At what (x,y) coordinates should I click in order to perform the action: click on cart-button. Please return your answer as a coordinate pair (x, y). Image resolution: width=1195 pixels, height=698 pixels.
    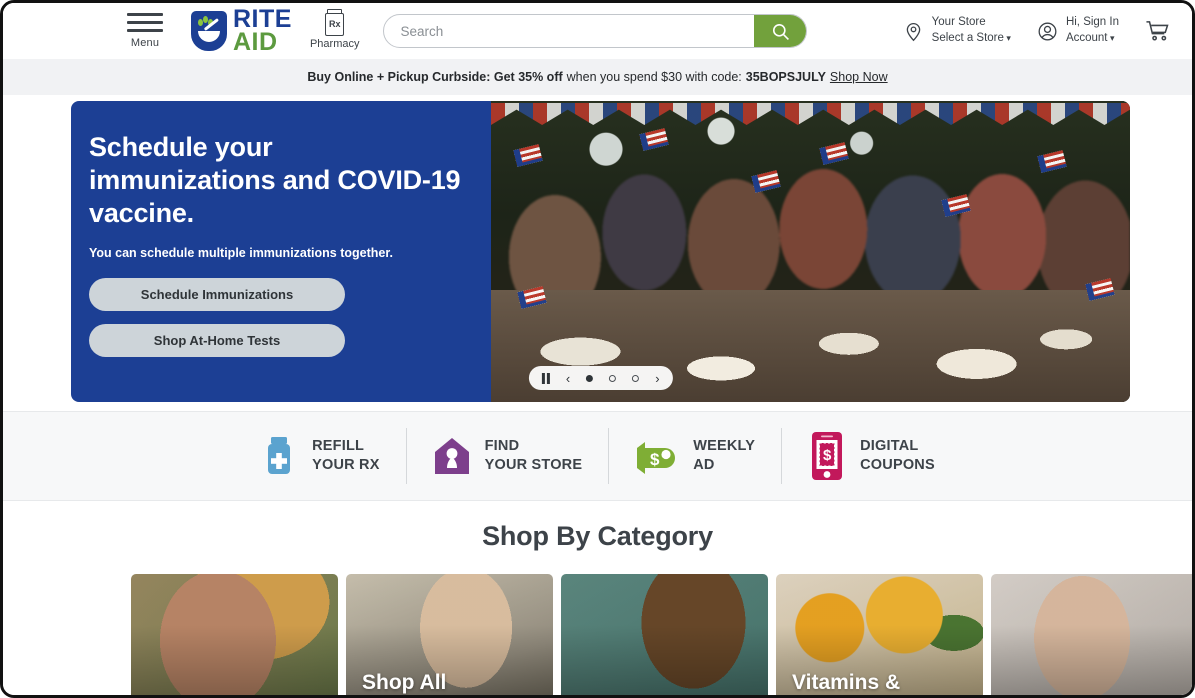
    Looking at the image, I should click on (1157, 31).